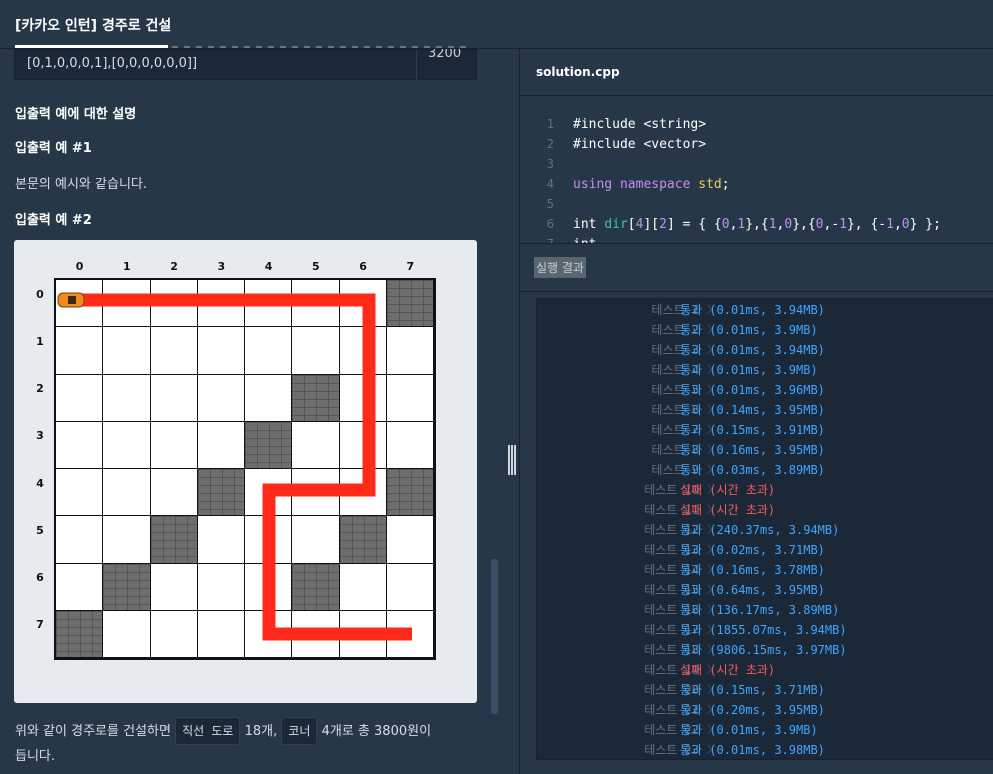 Image resolution: width=993 pixels, height=774 pixels. I want to click on test-result-row: 테스트 17 〉 통과 (1855.07ms, 3.94MB), so click(765, 631).